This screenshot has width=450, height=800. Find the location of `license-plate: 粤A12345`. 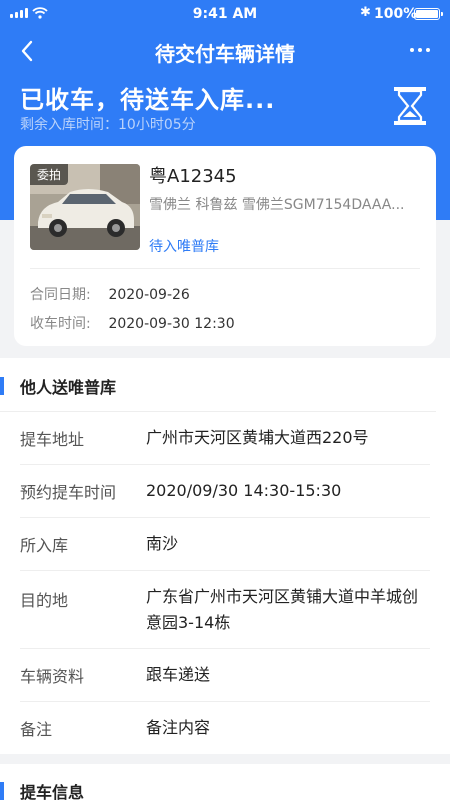

license-plate: 粤A12345 is located at coordinates (193, 176).